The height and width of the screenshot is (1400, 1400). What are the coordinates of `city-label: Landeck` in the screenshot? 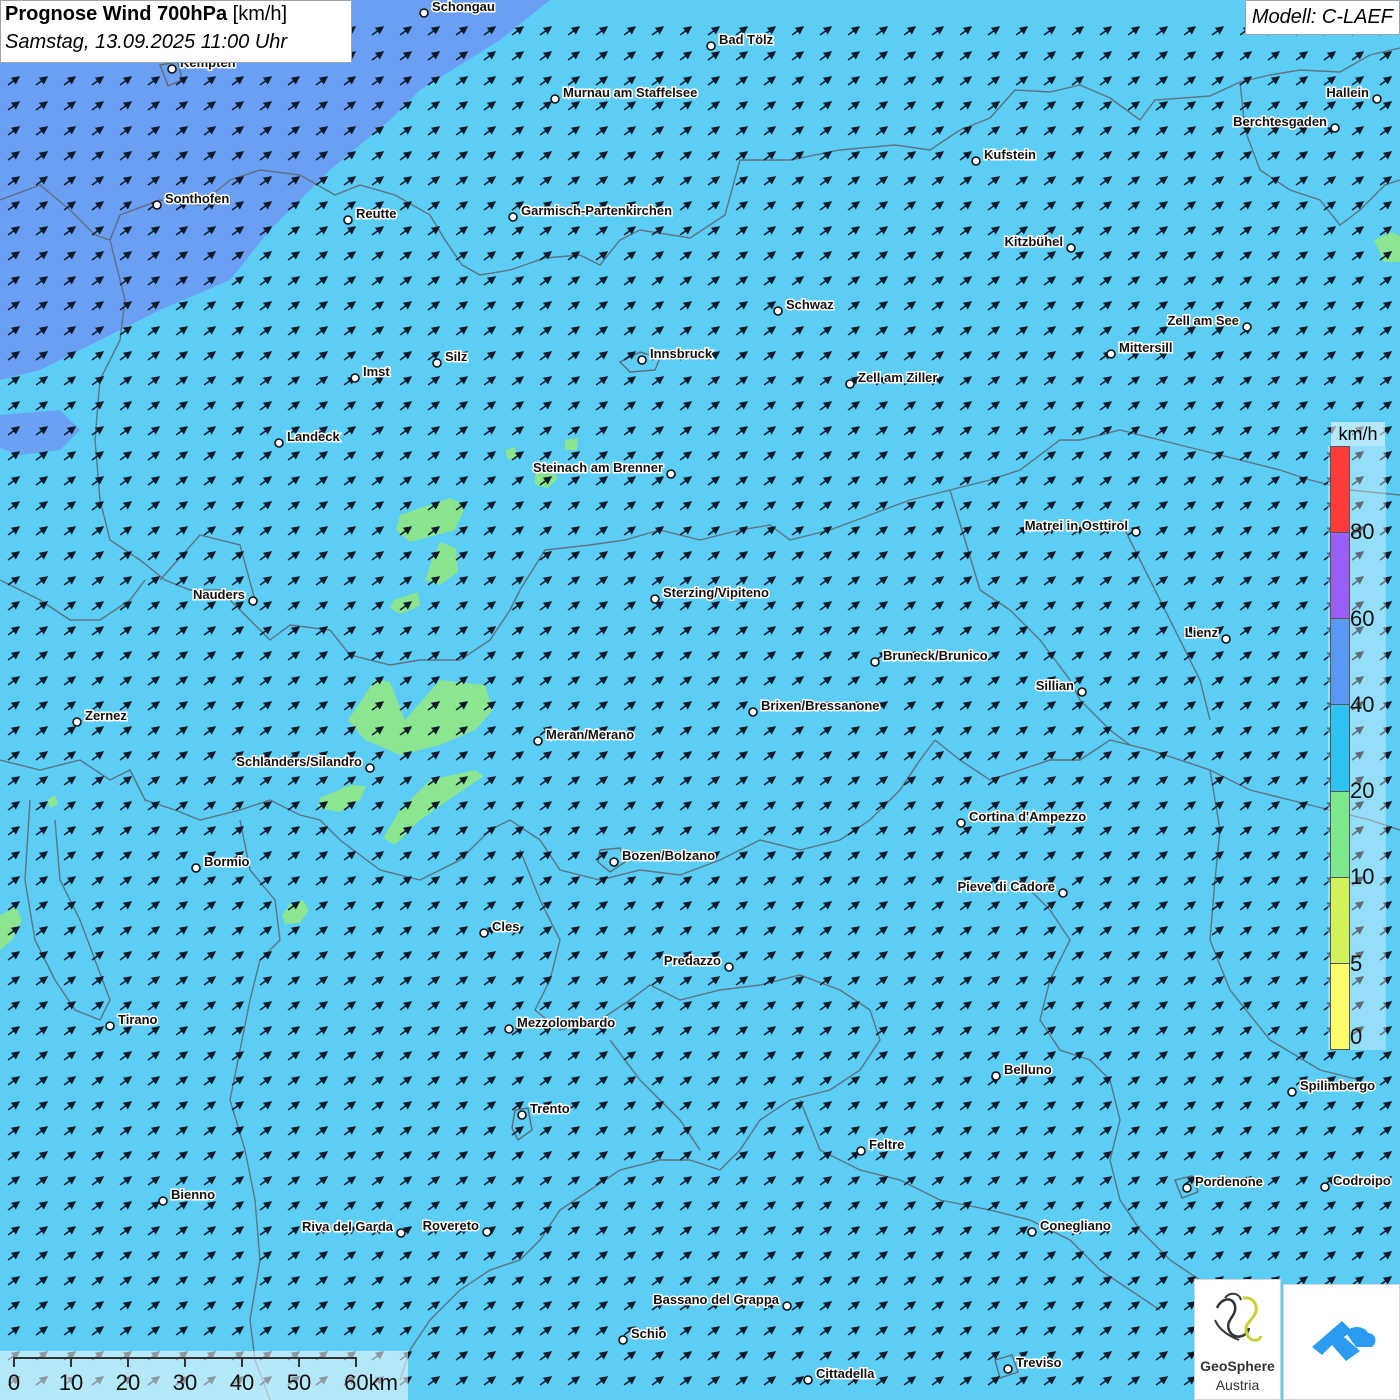 It's located at (314, 436).